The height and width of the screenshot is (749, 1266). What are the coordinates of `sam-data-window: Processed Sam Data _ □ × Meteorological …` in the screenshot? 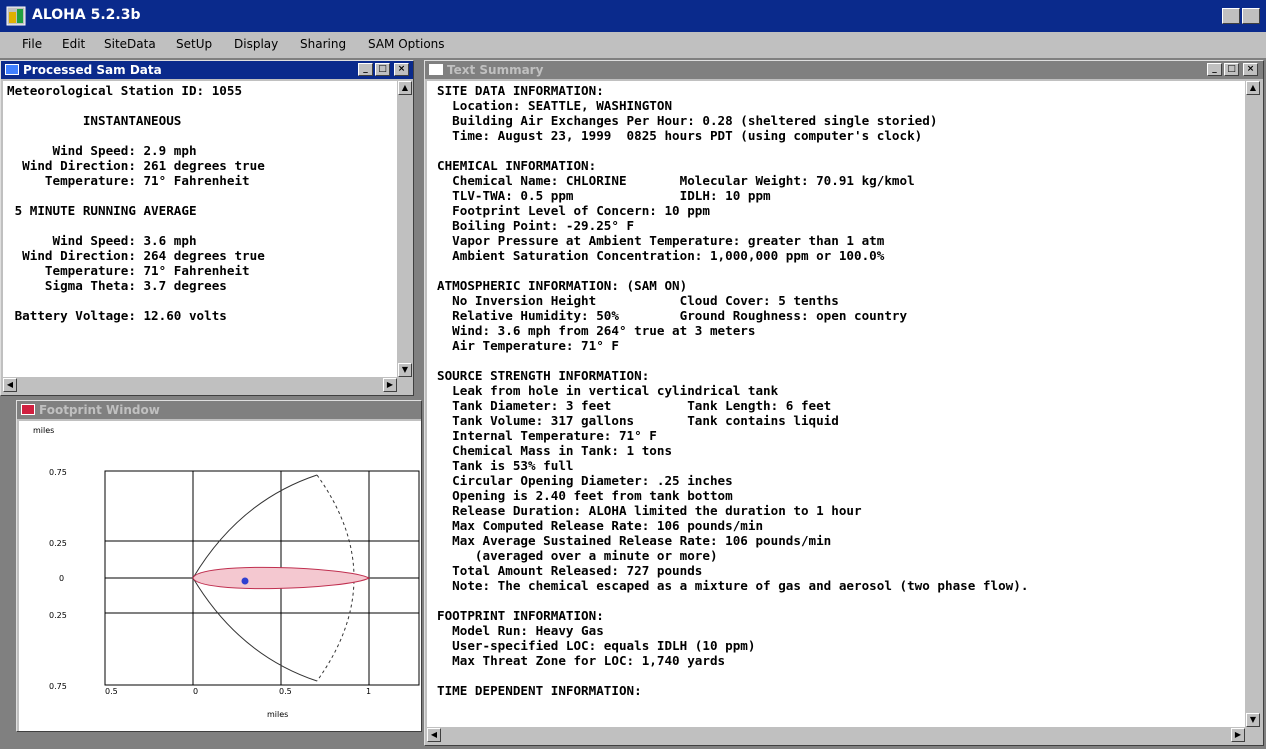 It's located at (207, 228).